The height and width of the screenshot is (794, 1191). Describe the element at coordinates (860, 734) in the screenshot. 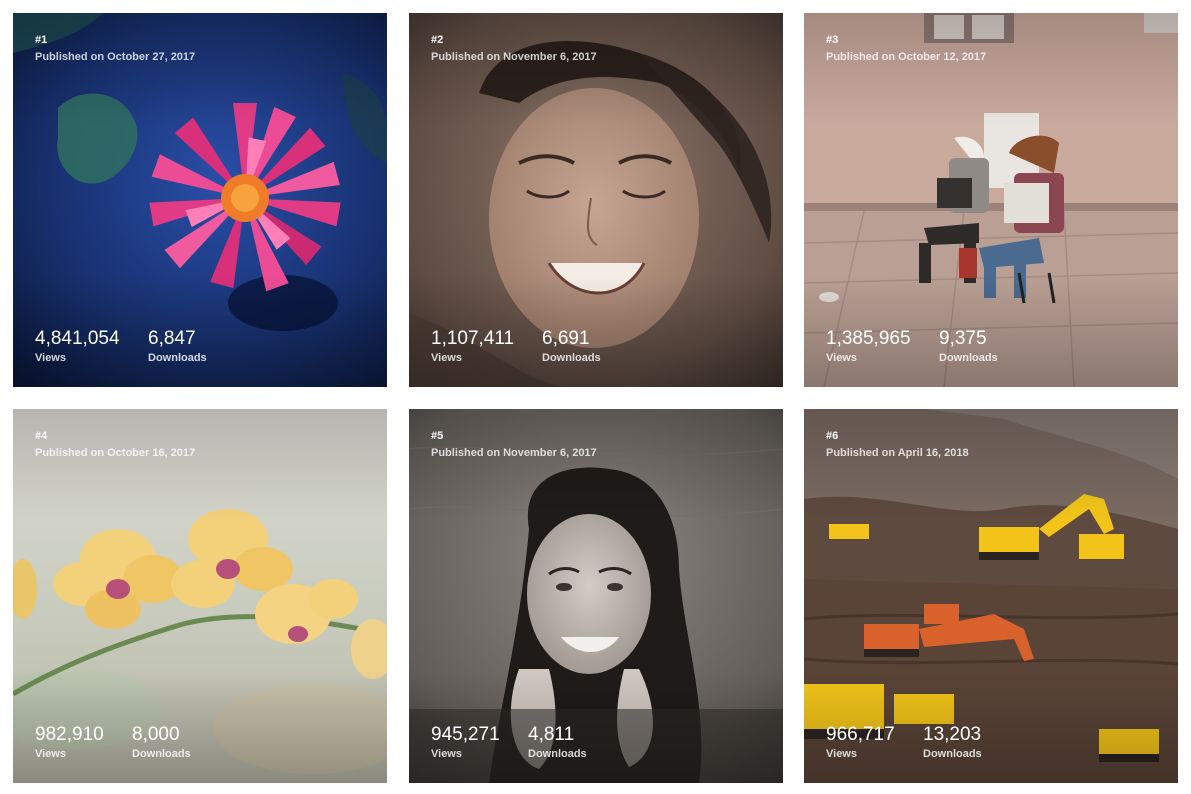

I see `views-count: 966,717` at that location.